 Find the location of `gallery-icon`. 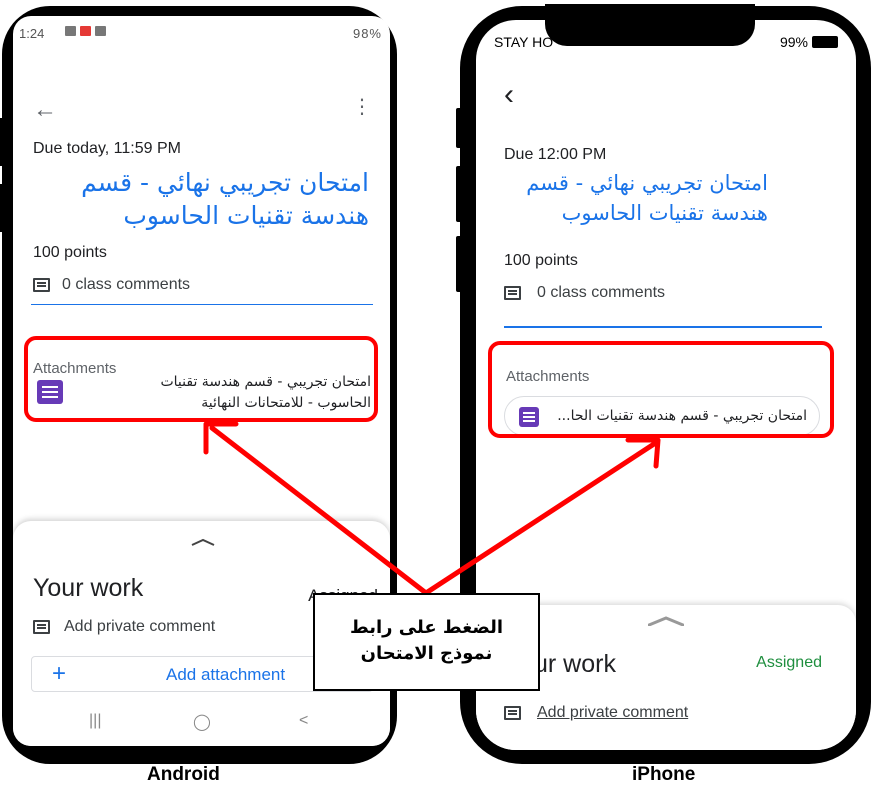

gallery-icon is located at coordinates (70, 31).